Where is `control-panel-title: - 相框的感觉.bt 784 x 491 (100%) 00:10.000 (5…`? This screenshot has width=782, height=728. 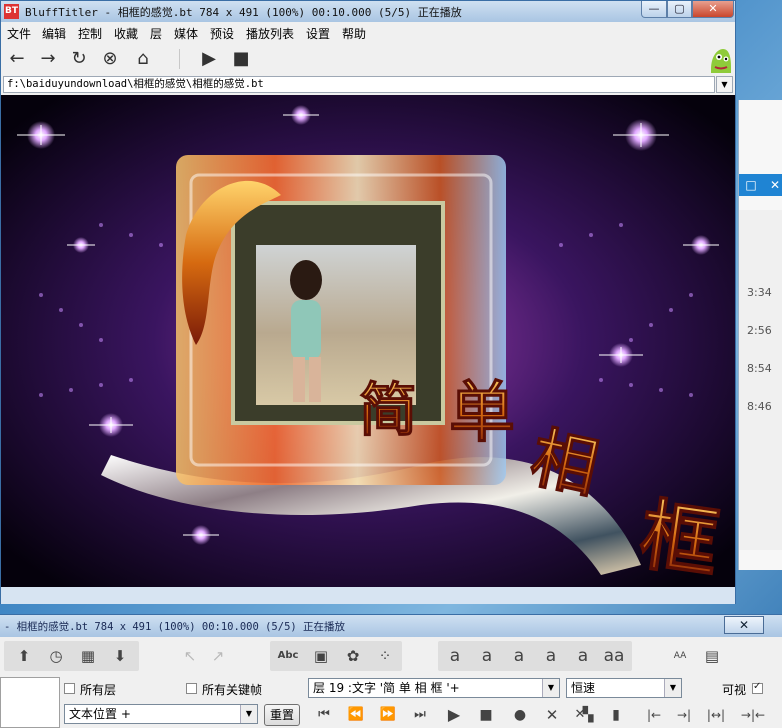 control-panel-title: - 相框的感觉.bt 784 x 491 (100%) 00:10.000 (5… is located at coordinates (175, 627).